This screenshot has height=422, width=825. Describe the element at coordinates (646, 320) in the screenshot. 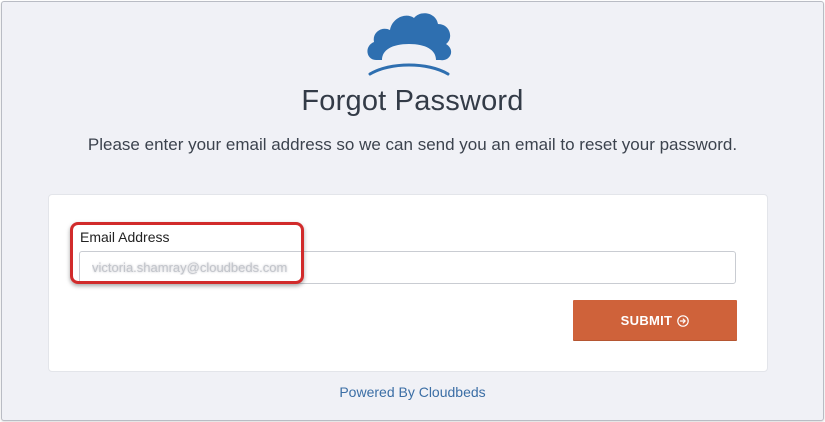

I see `submit-button-label: SUBMIT` at that location.